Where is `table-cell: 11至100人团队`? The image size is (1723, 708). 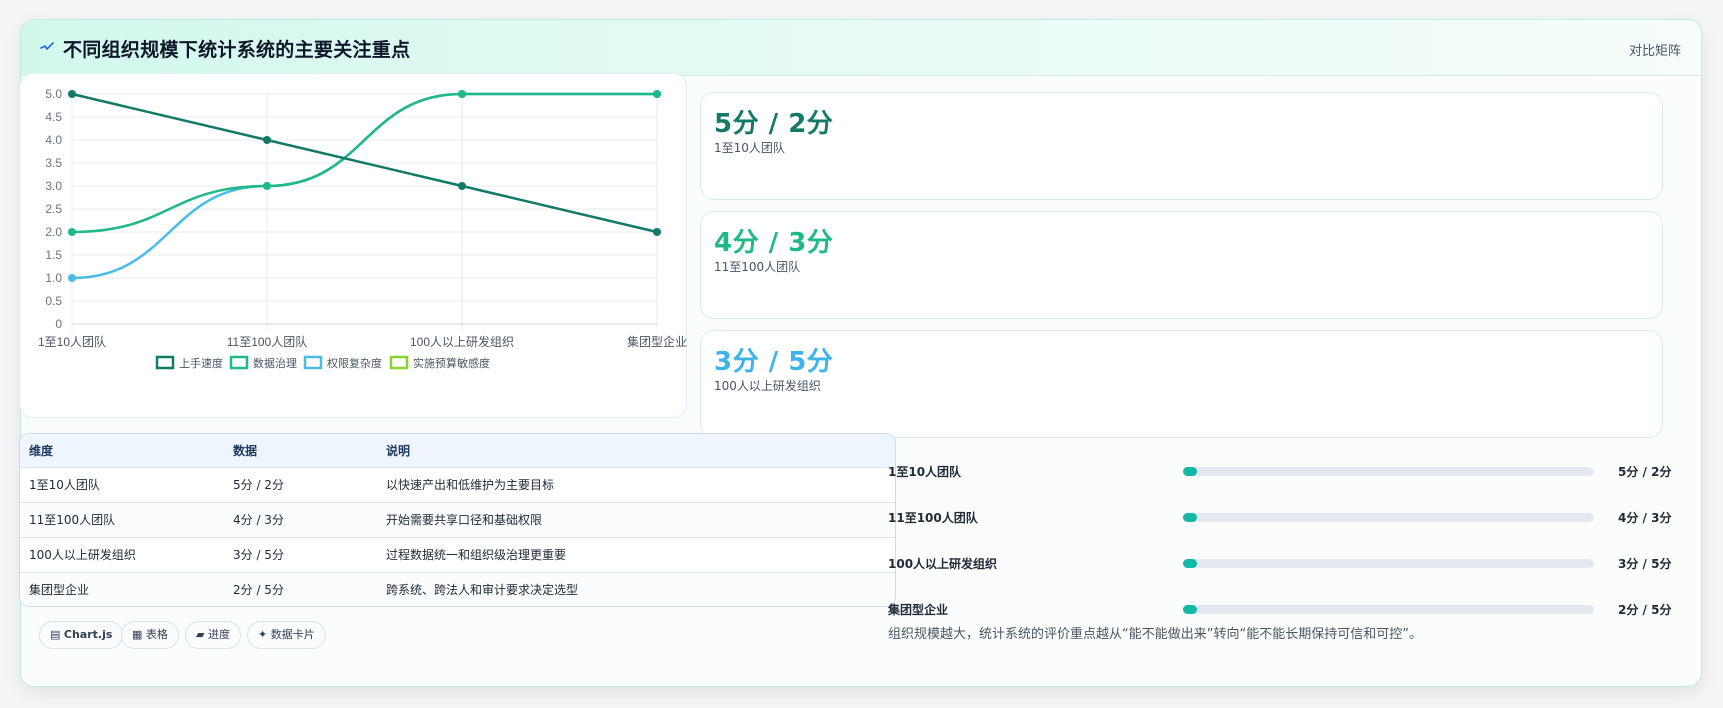
table-cell: 11至100人团队 is located at coordinates (72, 520).